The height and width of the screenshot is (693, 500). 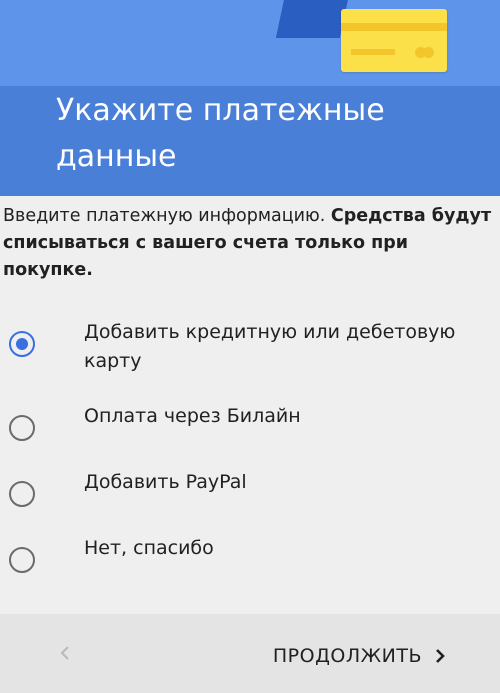 I want to click on footer-nav: ПРОДОЛЖИТЬ, so click(x=250, y=653).